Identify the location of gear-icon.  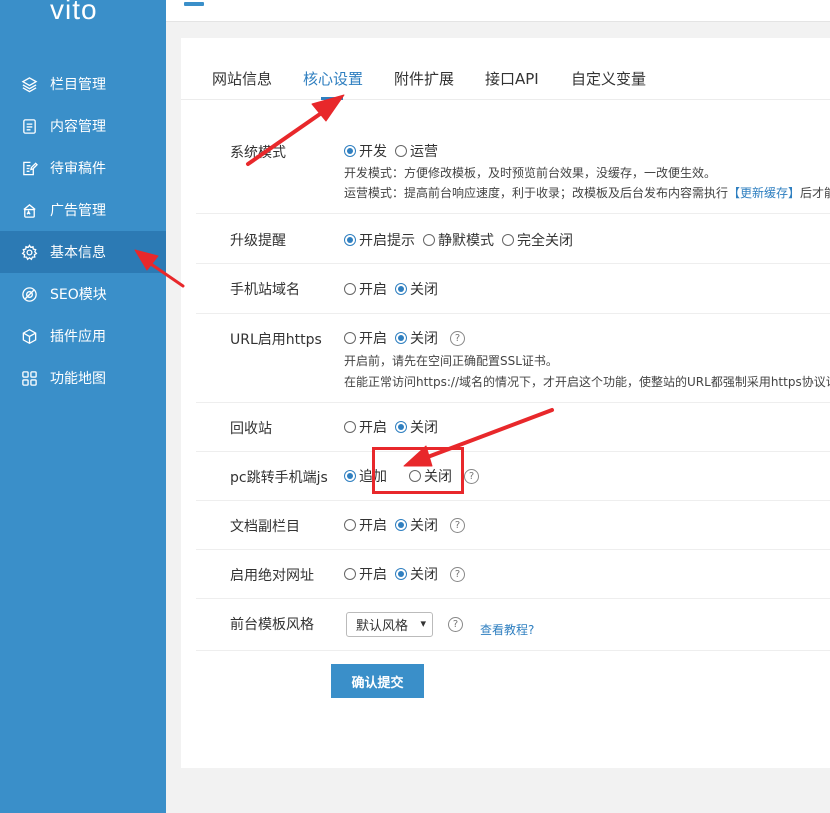
(29, 252).